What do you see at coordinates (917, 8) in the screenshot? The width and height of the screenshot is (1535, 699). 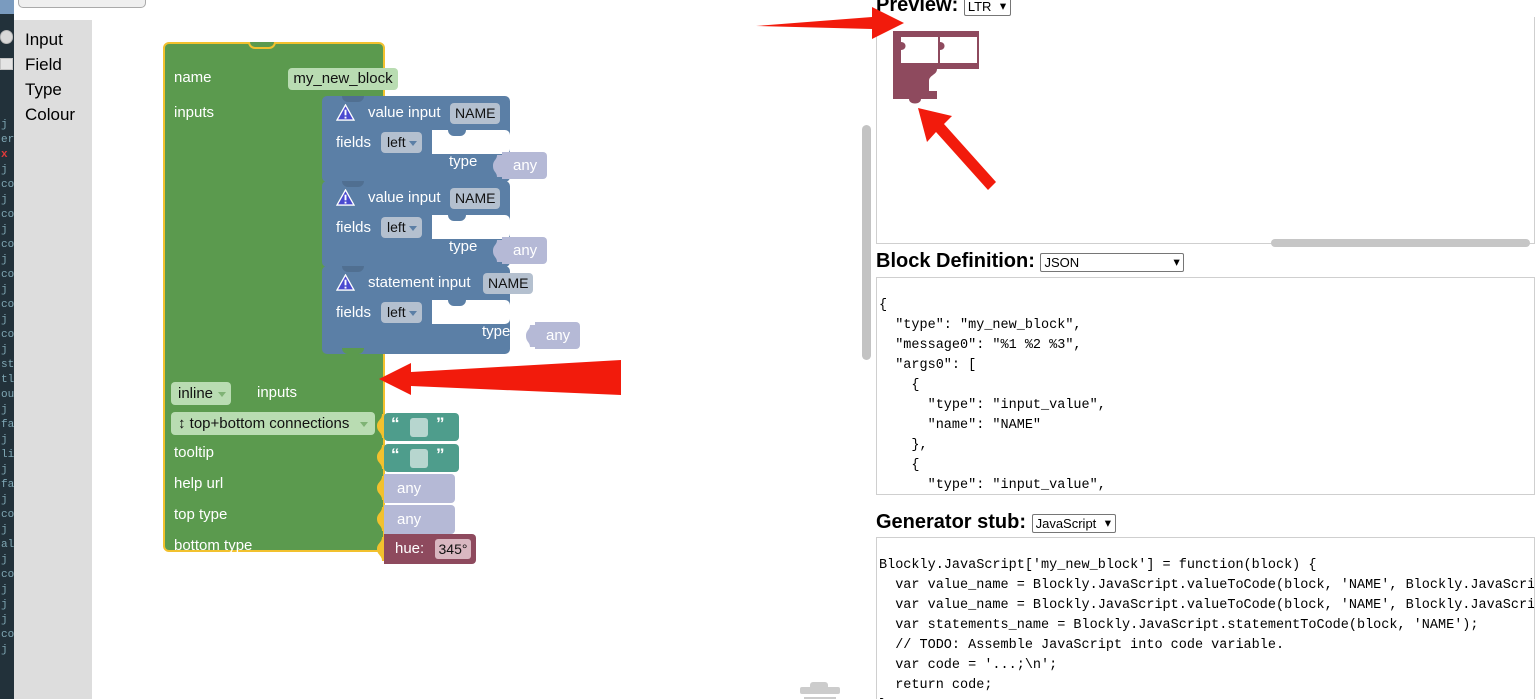 I see `preview-heading: Preview:` at bounding box center [917, 8].